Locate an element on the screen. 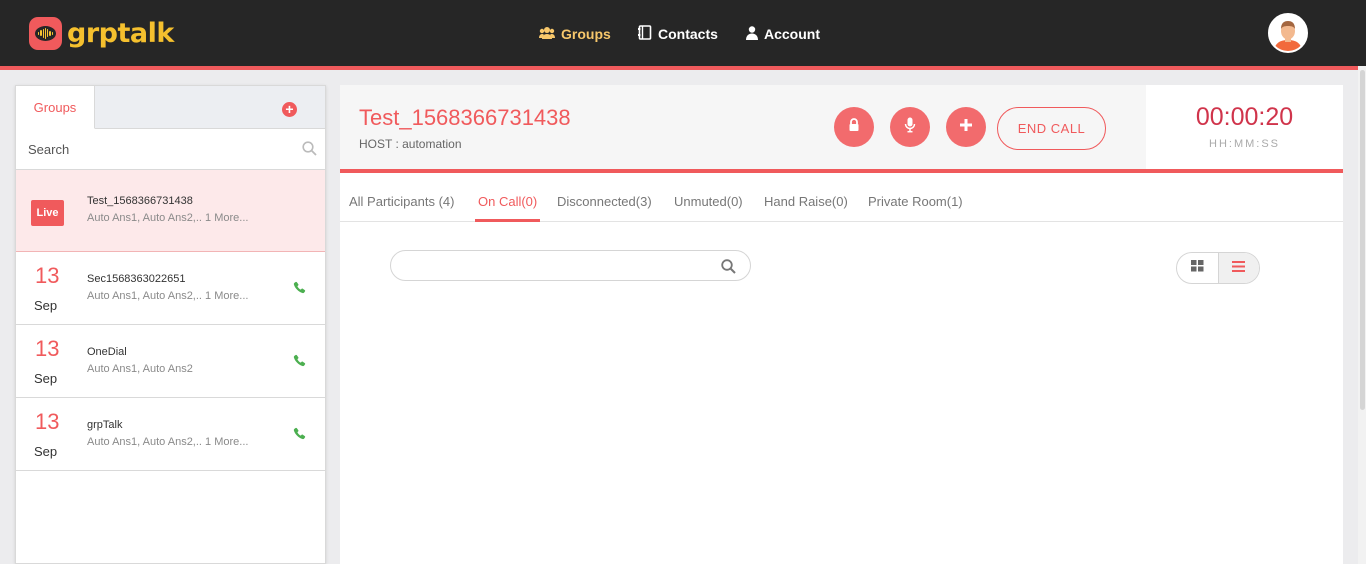 The image size is (1366, 564). view-toggle is located at coordinates (1218, 268).